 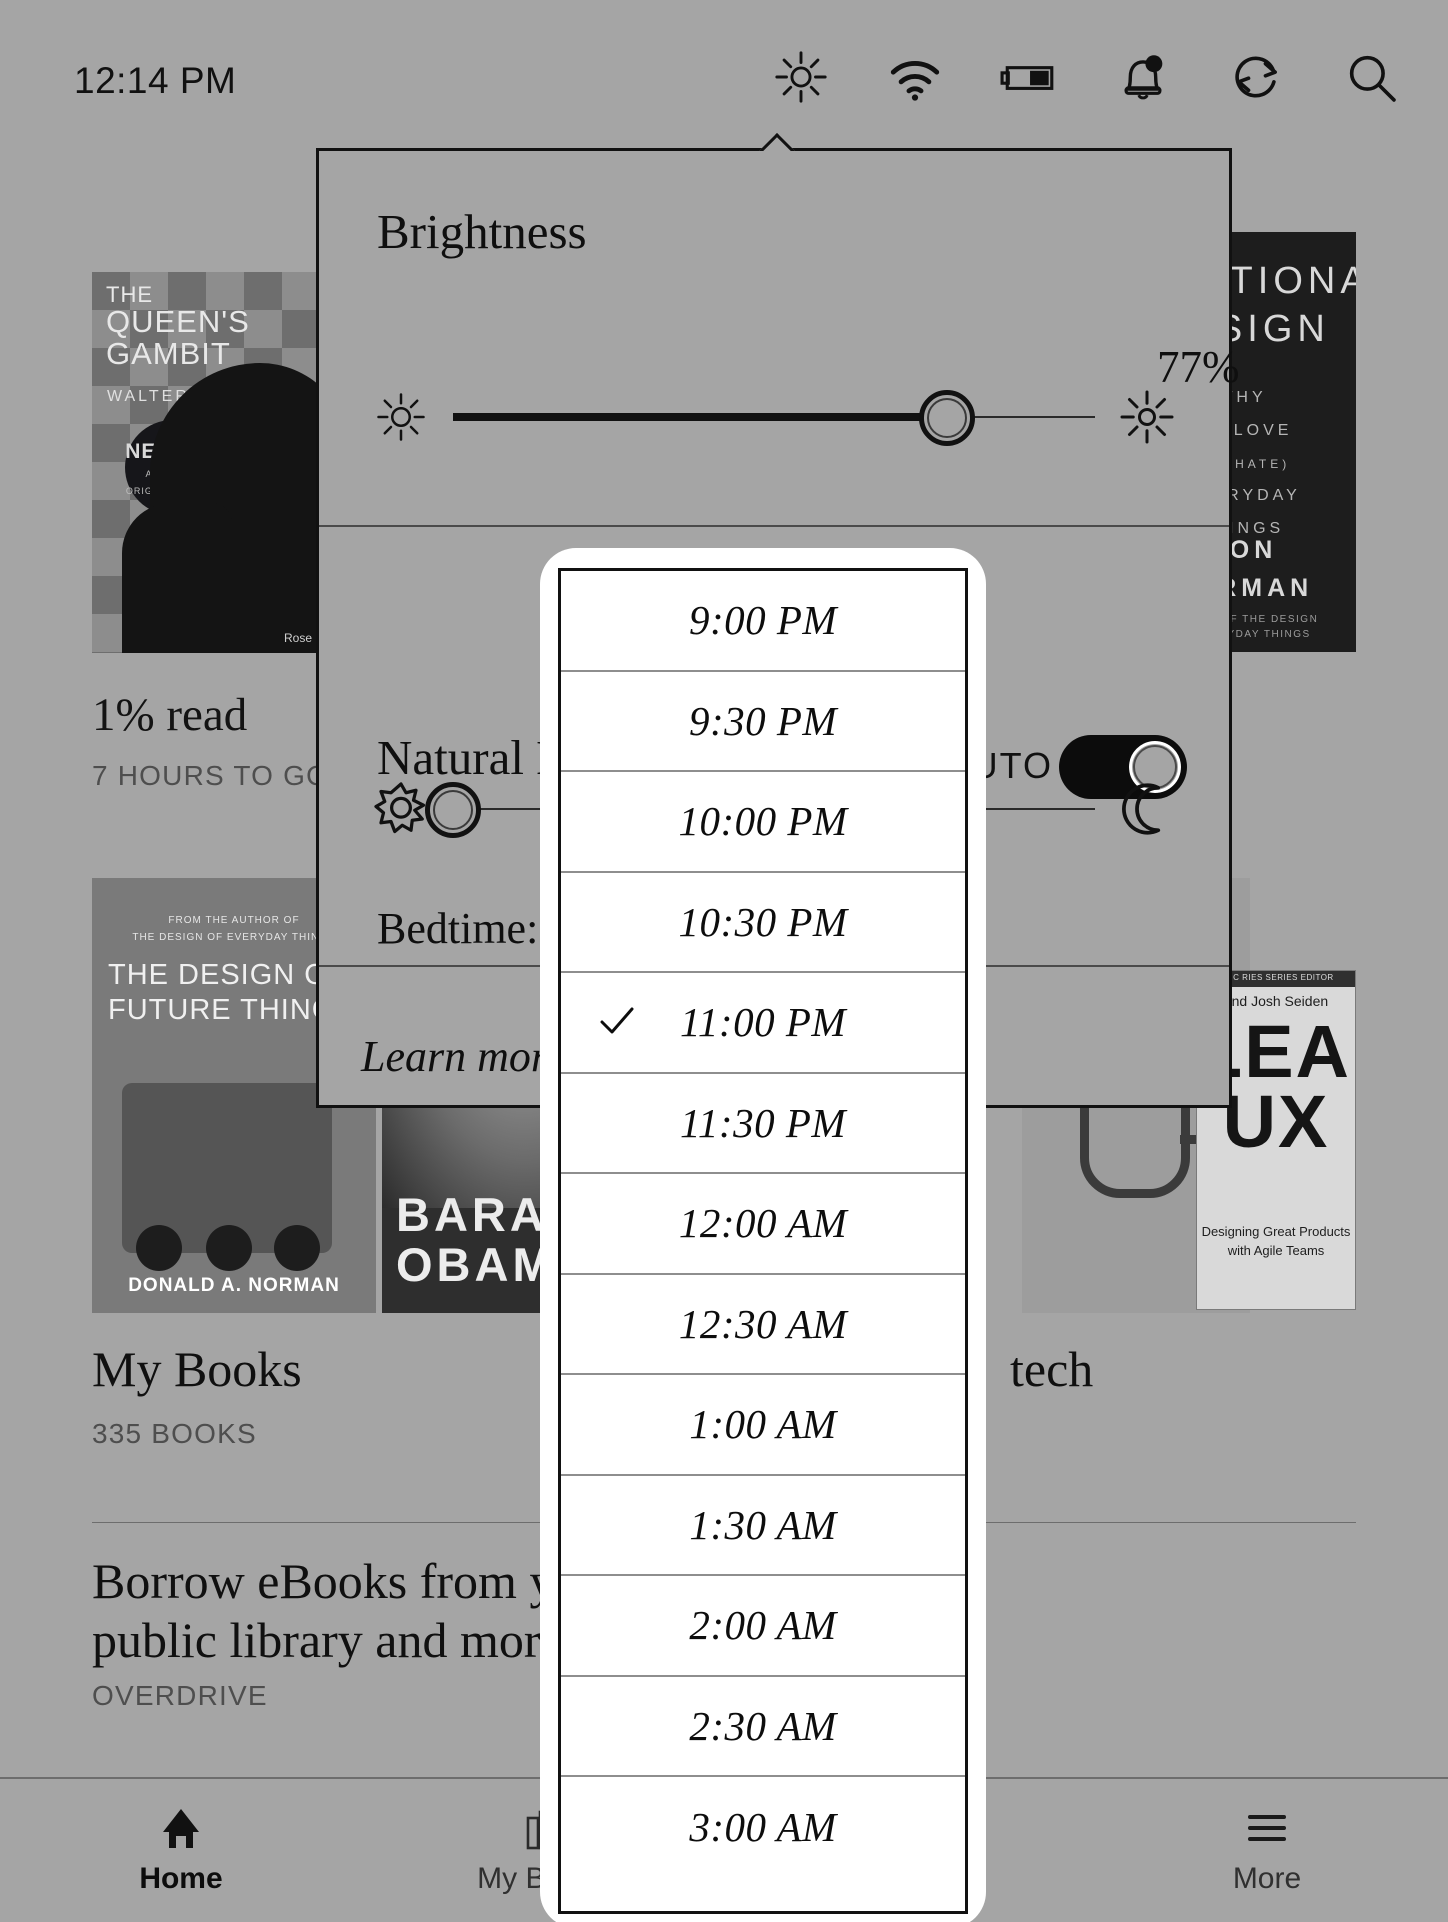 I want to click on bedtime-label: Bedtime:, so click(x=458, y=928).